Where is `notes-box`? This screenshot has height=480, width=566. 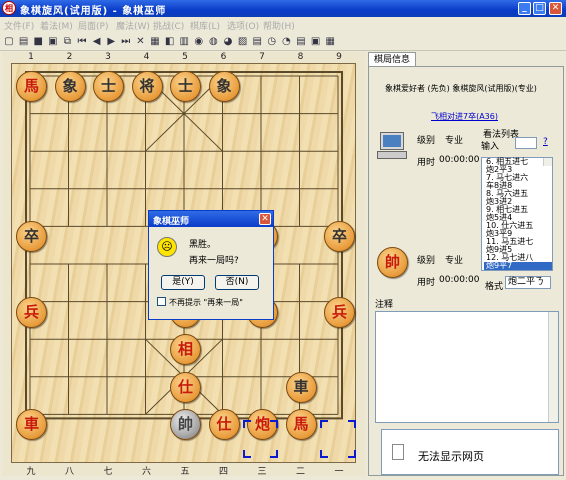 notes-box is located at coordinates (467, 367).